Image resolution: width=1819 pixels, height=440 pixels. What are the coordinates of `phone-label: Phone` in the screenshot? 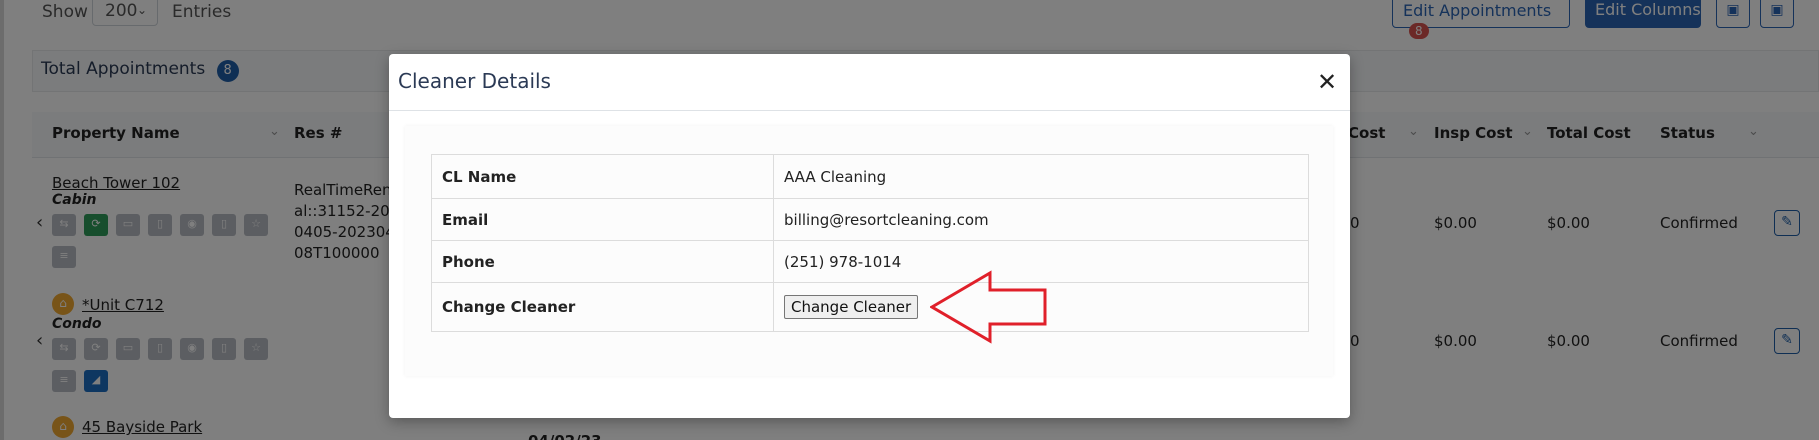 It's located at (602, 261).